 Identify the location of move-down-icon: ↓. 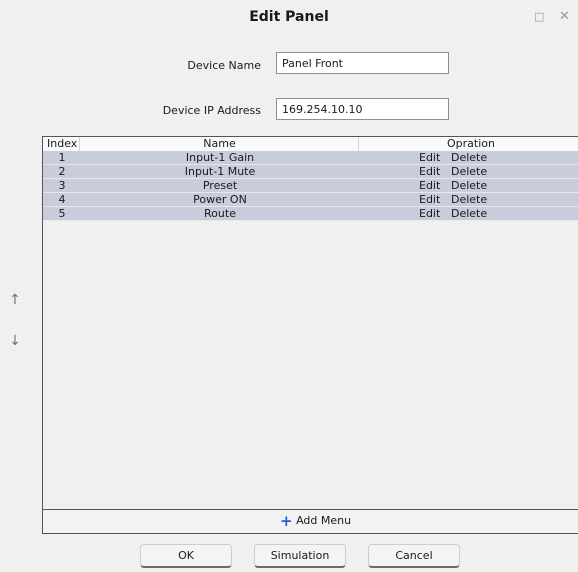
(15, 341).